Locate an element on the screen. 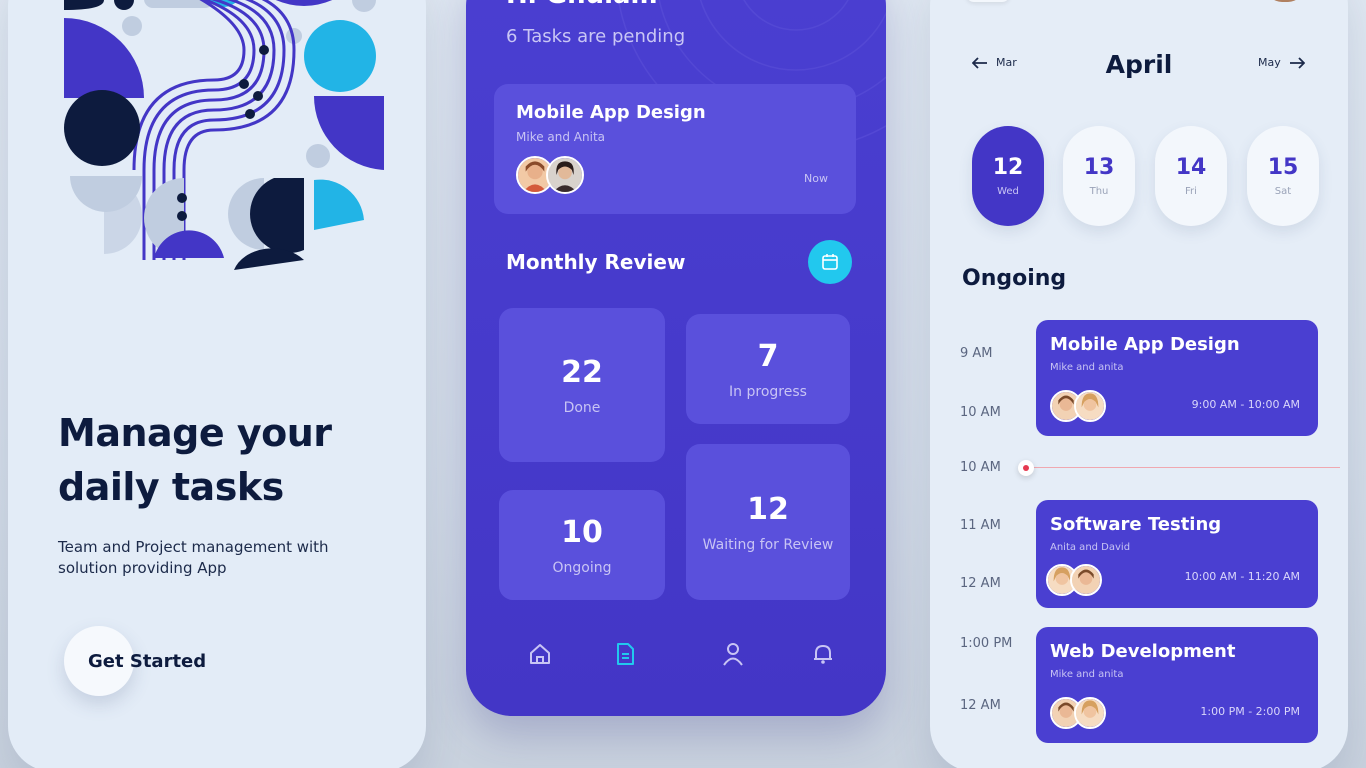 This screenshot has width=1366, height=768. day-chip: 14 Fri is located at coordinates (1191, 176).